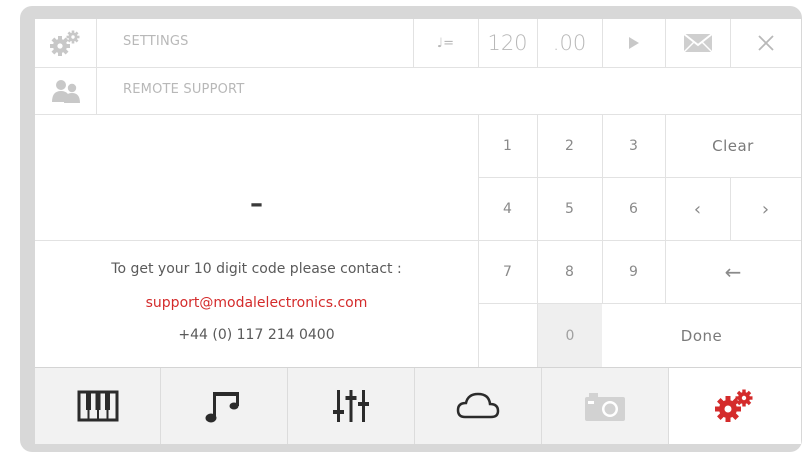 This screenshot has height=455, width=803. I want to click on nav-settings, so click(735, 406).